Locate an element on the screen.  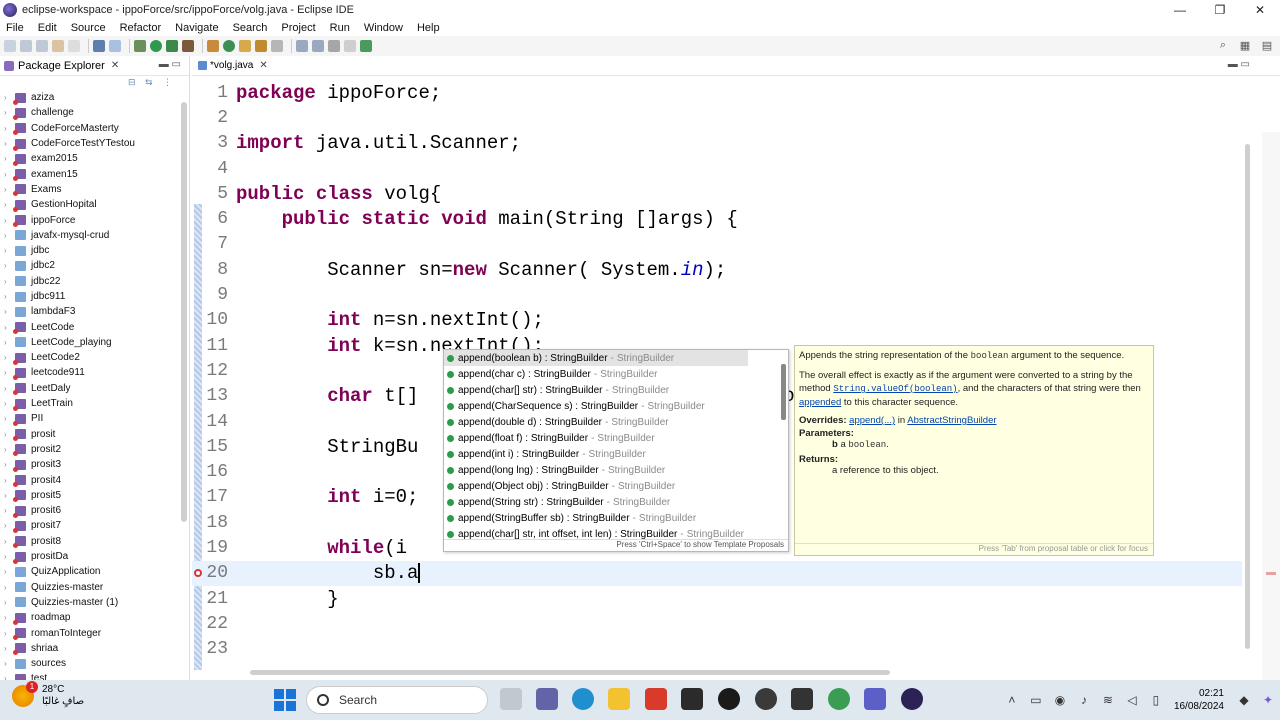
task-view-icon is located at coordinates (511, 699).